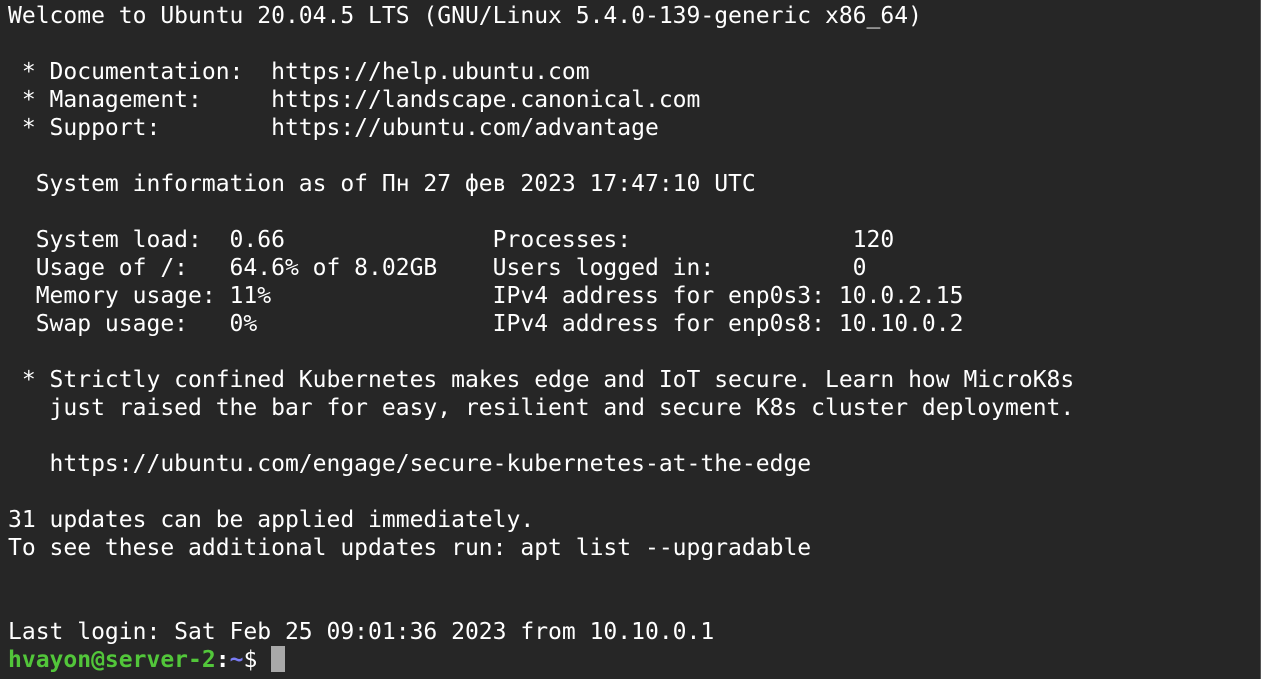 This screenshot has width=1261, height=679. I want to click on prompt-symbol: $, so click(250, 660).